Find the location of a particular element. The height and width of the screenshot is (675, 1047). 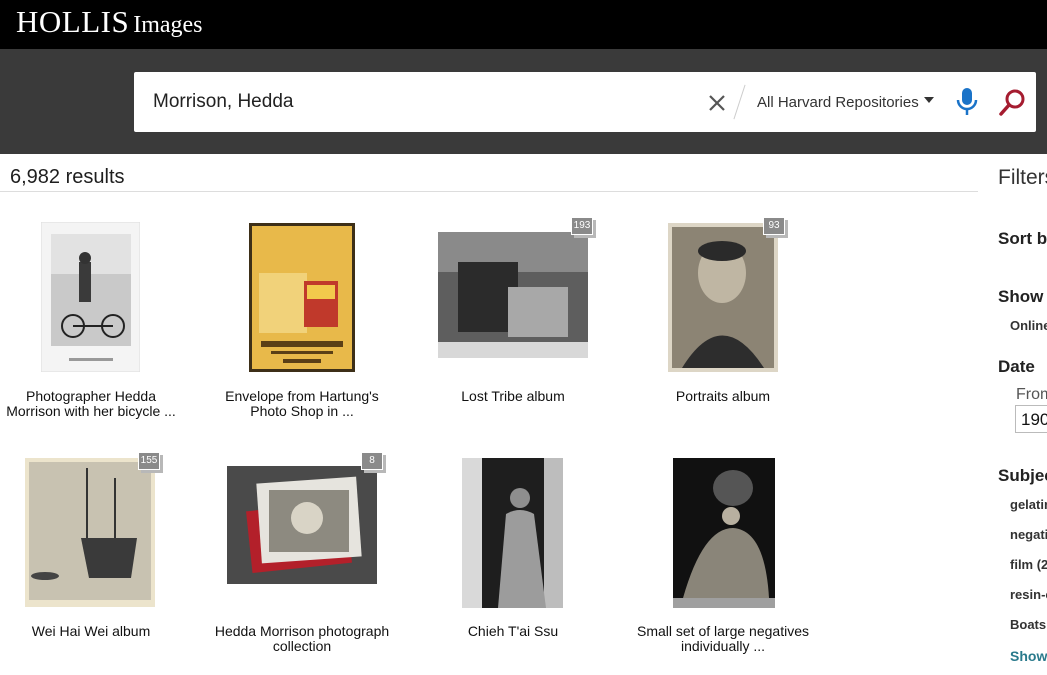

show-heading: Show is located at coordinates (1021, 296).